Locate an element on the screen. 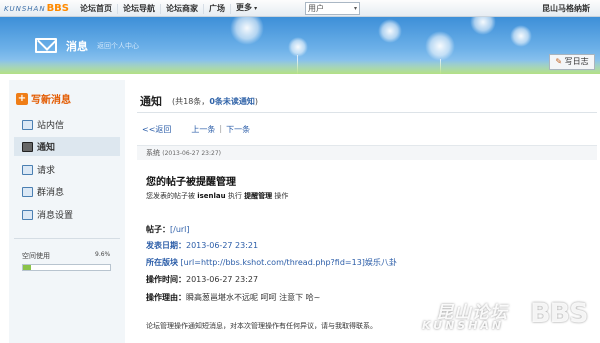 This screenshot has height=343, width=600. field-key: 所在版块 is located at coordinates (162, 262).